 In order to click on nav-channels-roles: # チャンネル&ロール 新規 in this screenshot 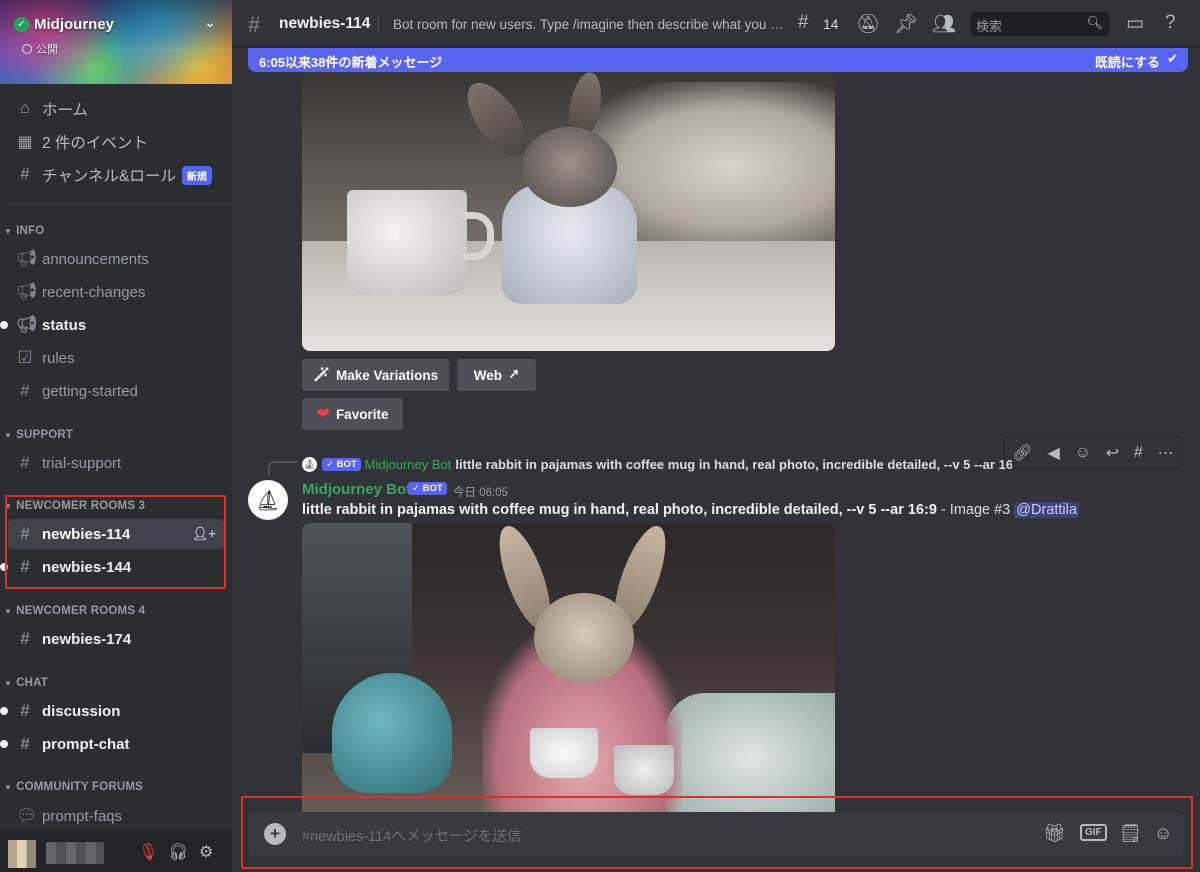, I will do `click(120, 175)`.